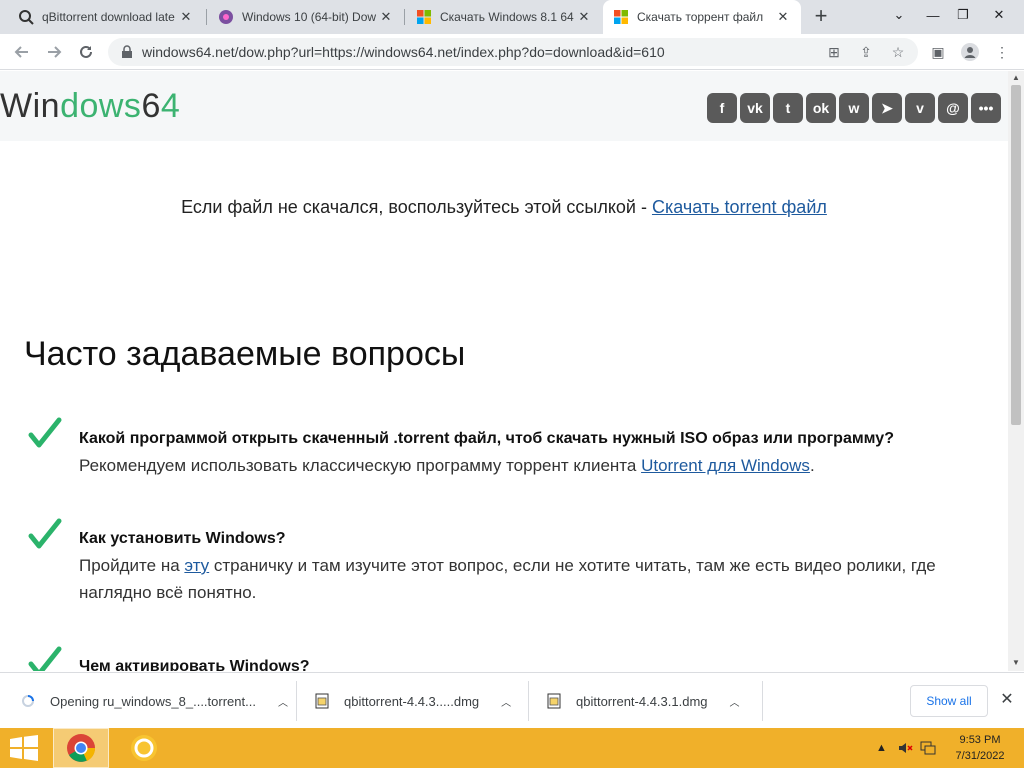 The height and width of the screenshot is (768, 1024). What do you see at coordinates (245, 354) in the screenshot?
I see `faq-heading: Часто задаваемые вопросы` at bounding box center [245, 354].